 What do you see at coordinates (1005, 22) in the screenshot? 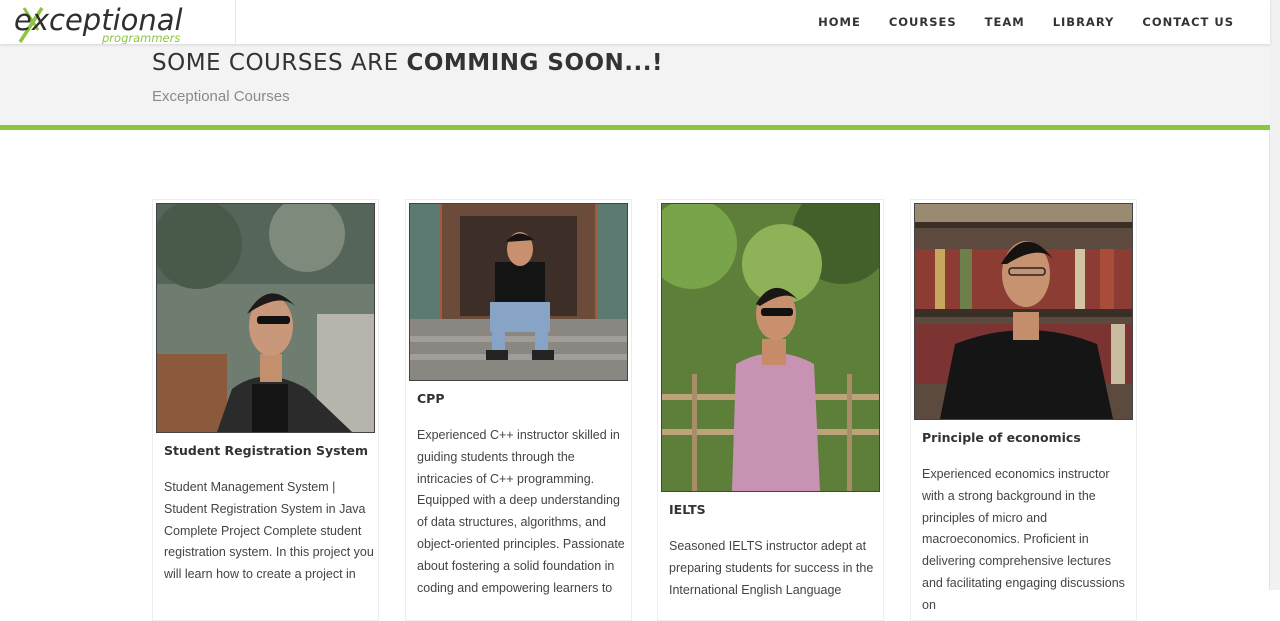
I see `nav-team: TEAM` at bounding box center [1005, 22].